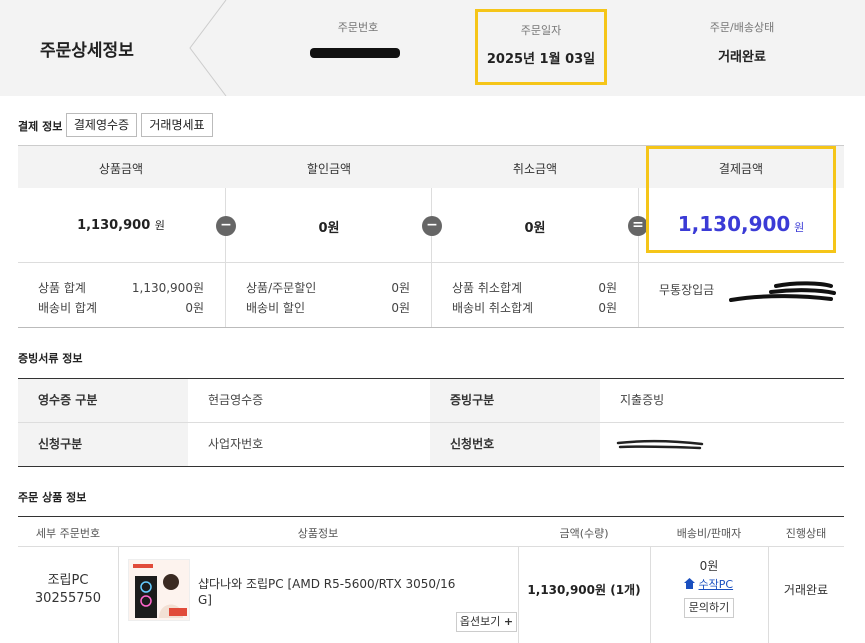 This screenshot has width=865, height=643. What do you see at coordinates (584, 590) in the screenshot?
I see `item-price: 1,130,900원 (1개)` at bounding box center [584, 590].